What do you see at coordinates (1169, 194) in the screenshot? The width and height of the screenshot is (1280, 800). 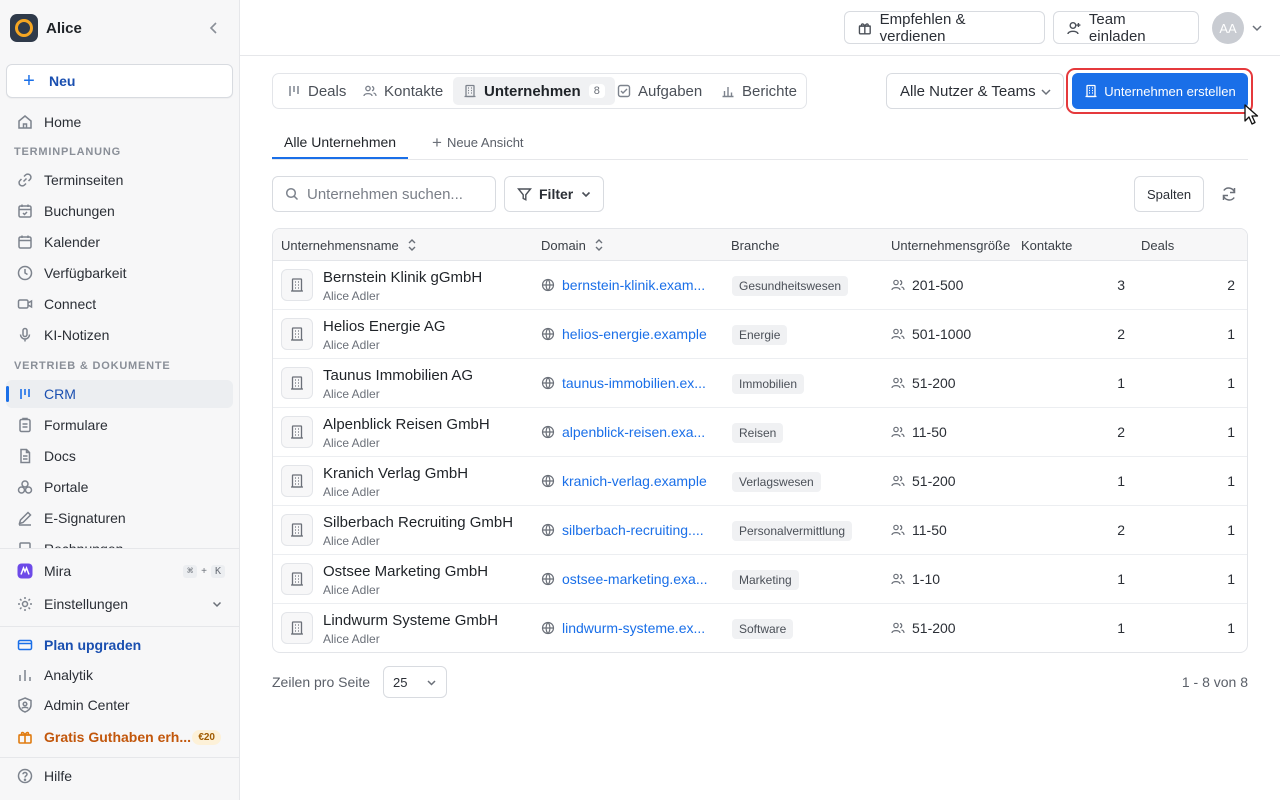 I see `columns-button: Spalten` at bounding box center [1169, 194].